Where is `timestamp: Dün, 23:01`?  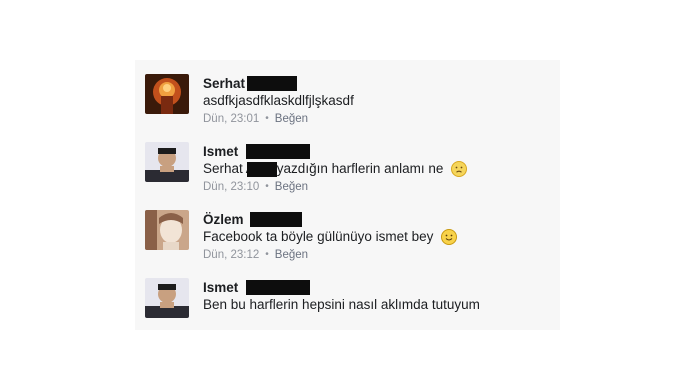
timestamp: Dün, 23:01 is located at coordinates (231, 119).